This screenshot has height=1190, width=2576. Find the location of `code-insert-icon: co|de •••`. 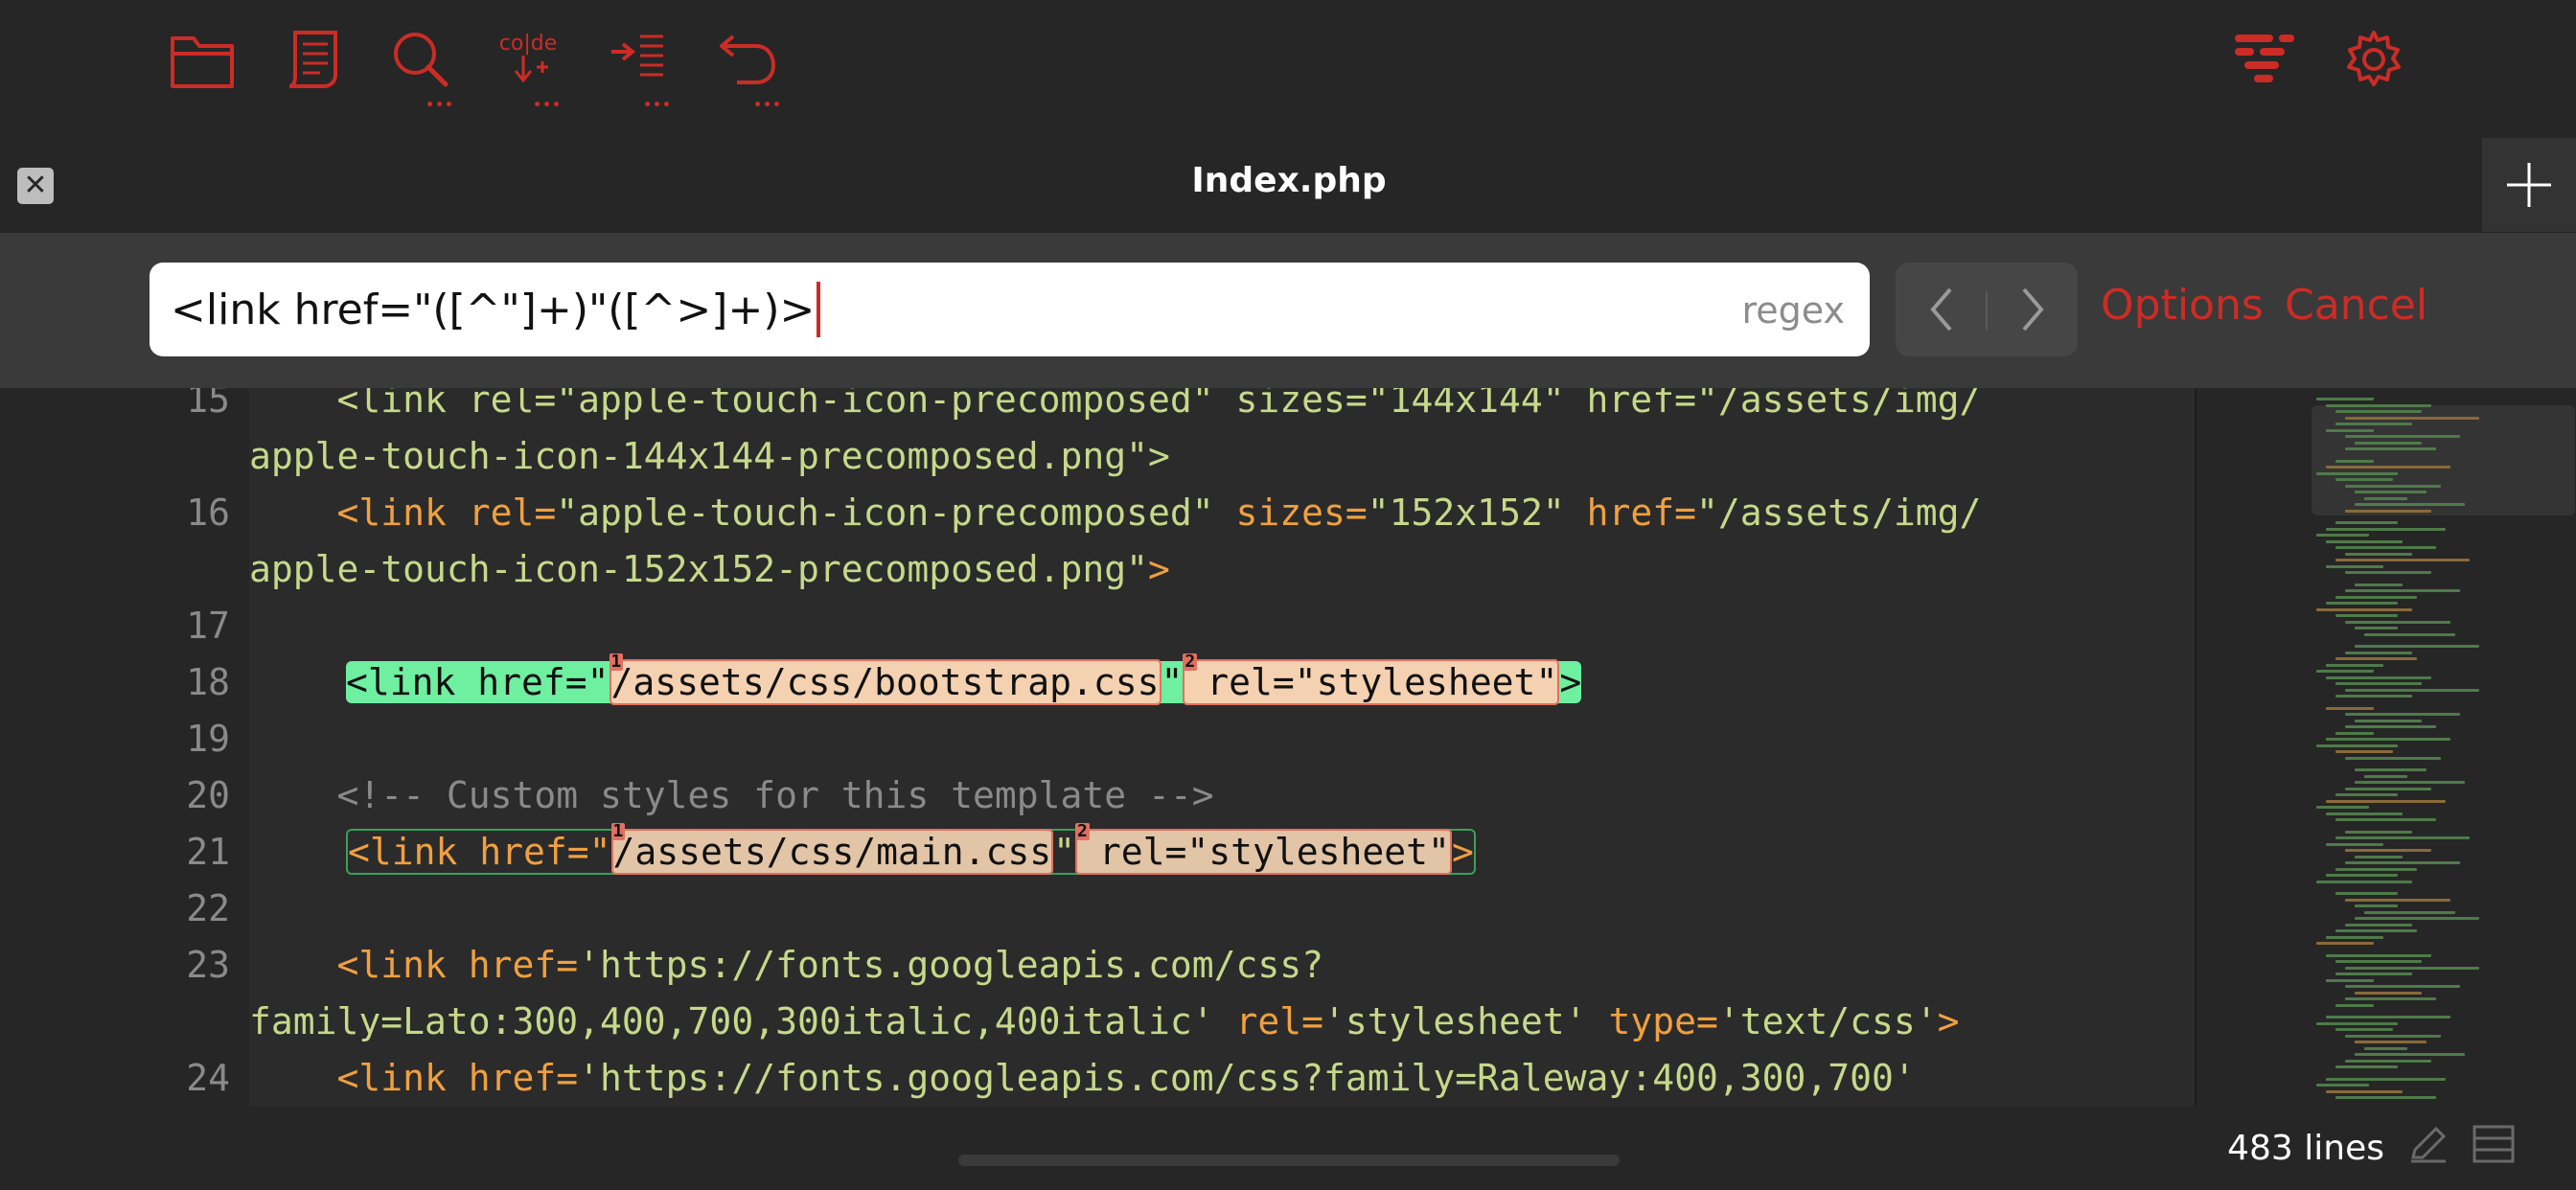

code-insert-icon: co|de ••• is located at coordinates (528, 72).